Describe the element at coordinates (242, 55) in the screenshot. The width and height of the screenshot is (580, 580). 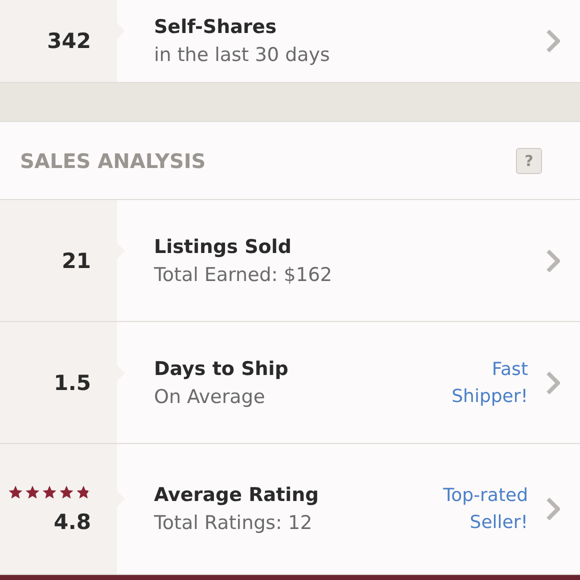
I see `stat-subtitle: in the last 30 days` at that location.